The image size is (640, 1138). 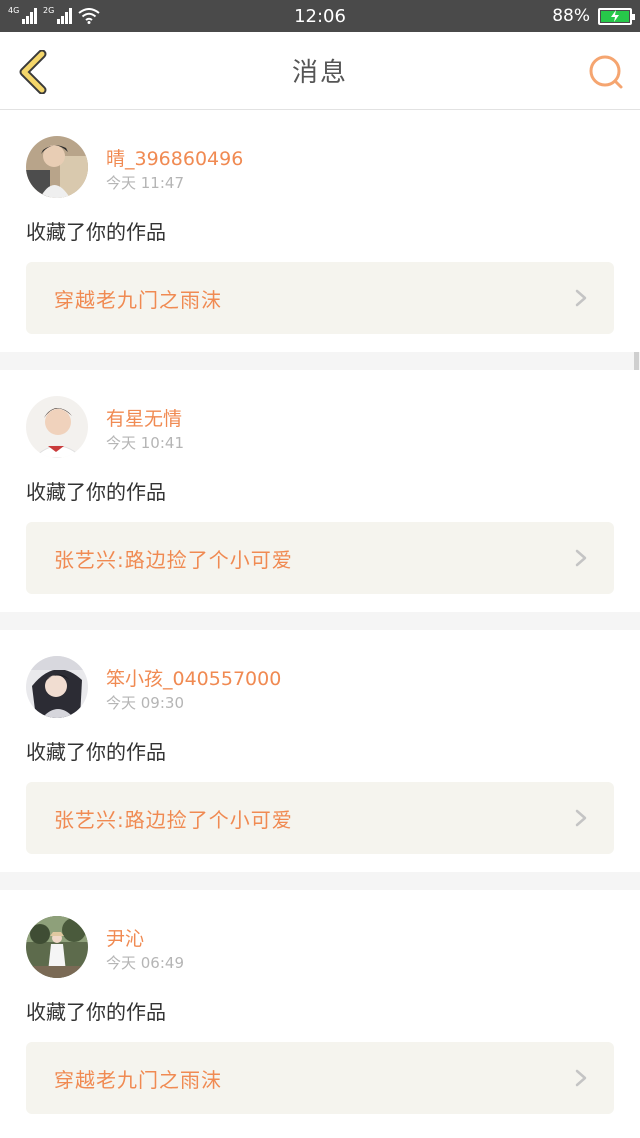 I want to click on clock: 12:06, so click(x=320, y=16).